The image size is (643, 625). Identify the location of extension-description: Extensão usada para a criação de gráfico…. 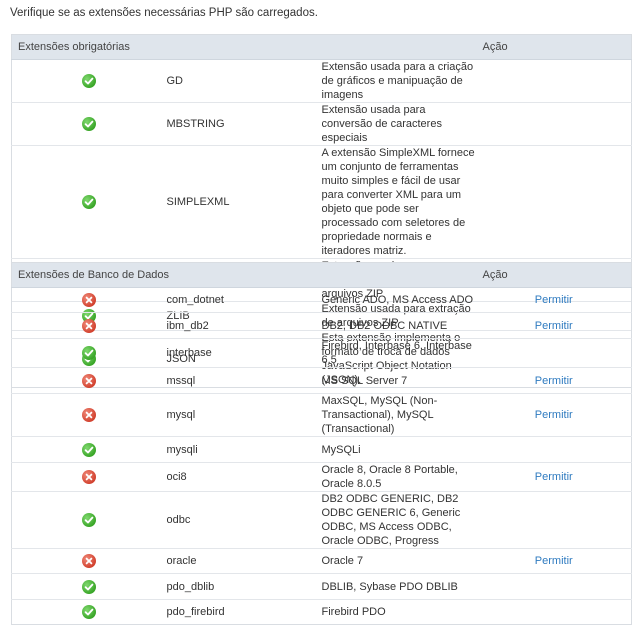
(397, 81).